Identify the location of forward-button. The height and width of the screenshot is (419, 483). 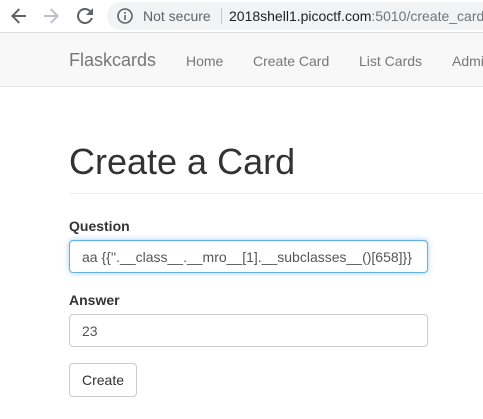
(51, 16).